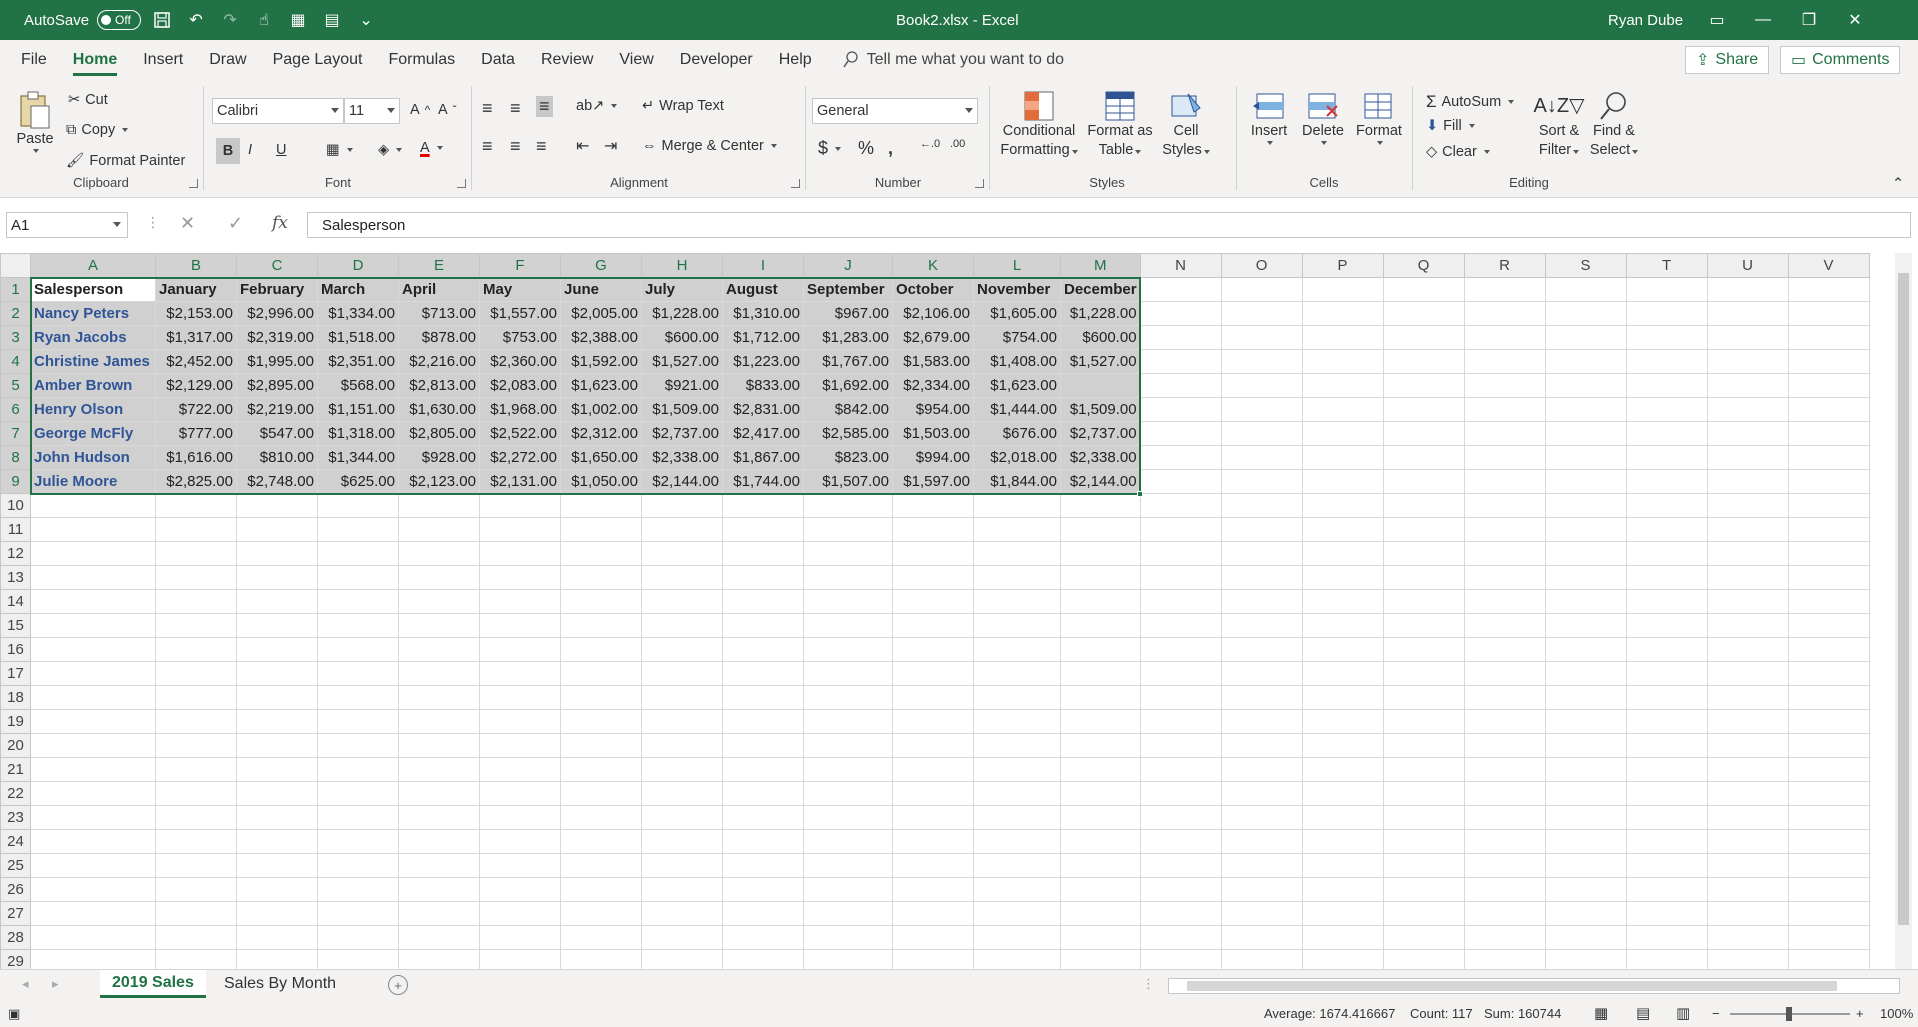  What do you see at coordinates (520, 481) in the screenshot?
I see `cell: $2,131.00` at bounding box center [520, 481].